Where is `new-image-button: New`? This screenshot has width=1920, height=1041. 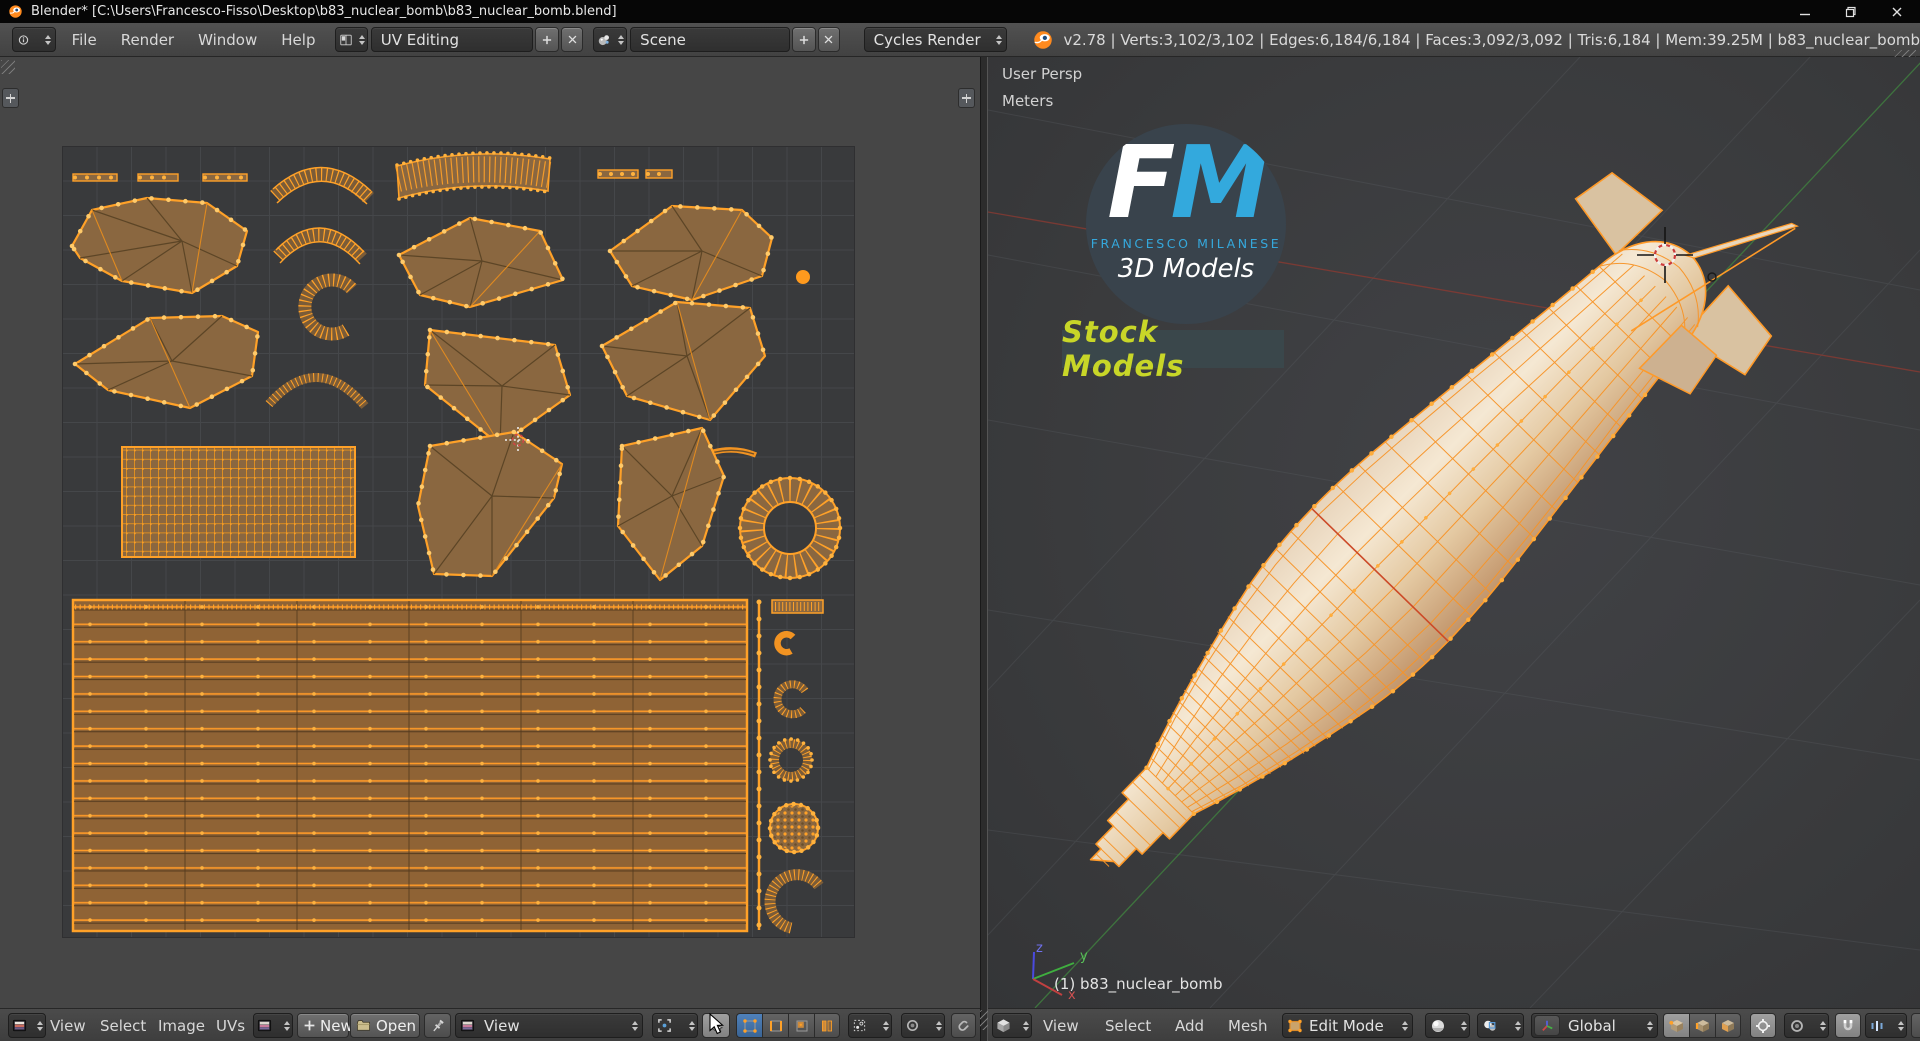 new-image-button: New is located at coordinates (325, 1025).